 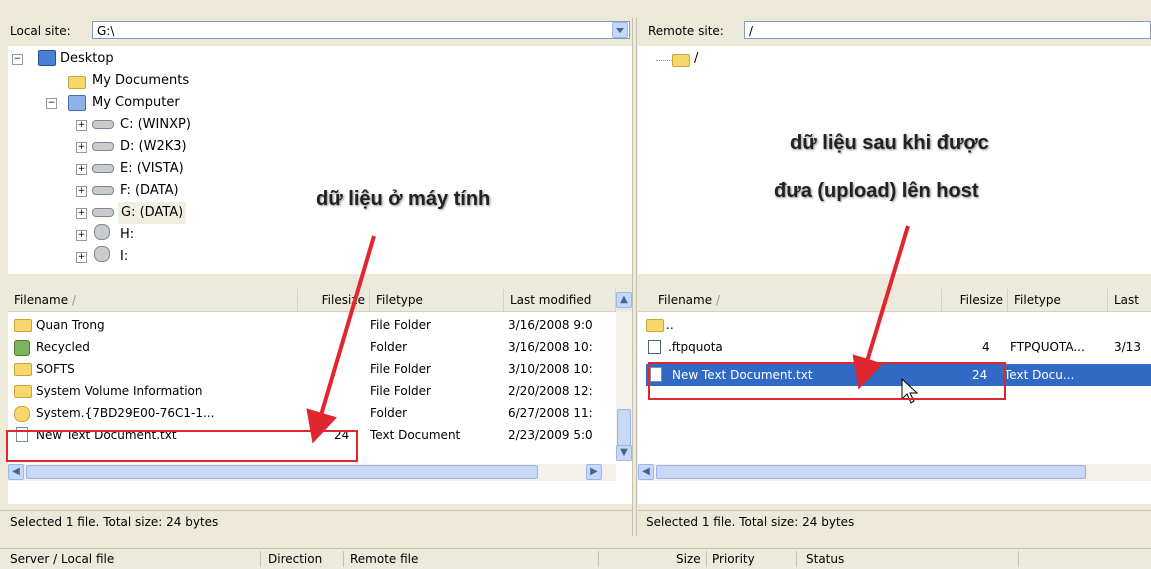 What do you see at coordinates (124, 257) in the screenshot?
I see `tree-item-drive-i: I:` at bounding box center [124, 257].